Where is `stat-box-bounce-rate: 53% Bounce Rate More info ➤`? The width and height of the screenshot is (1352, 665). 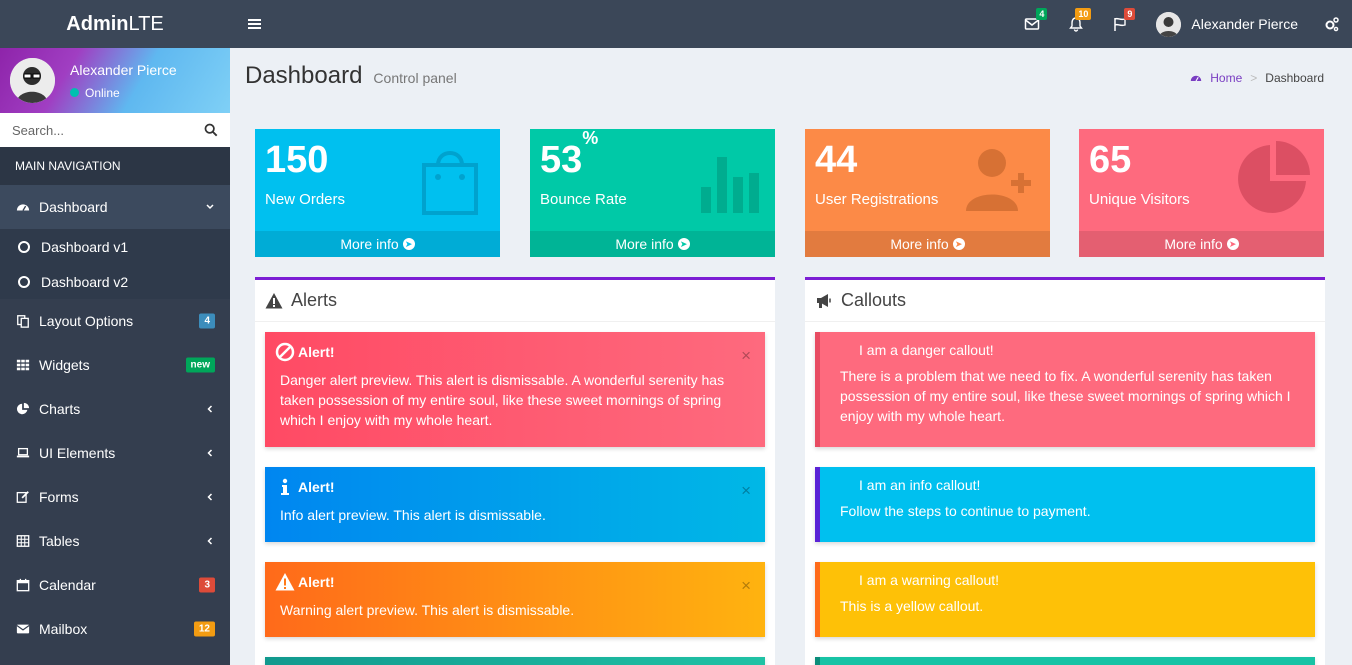
stat-box-bounce-rate: 53% Bounce Rate More info ➤ is located at coordinates (652, 193).